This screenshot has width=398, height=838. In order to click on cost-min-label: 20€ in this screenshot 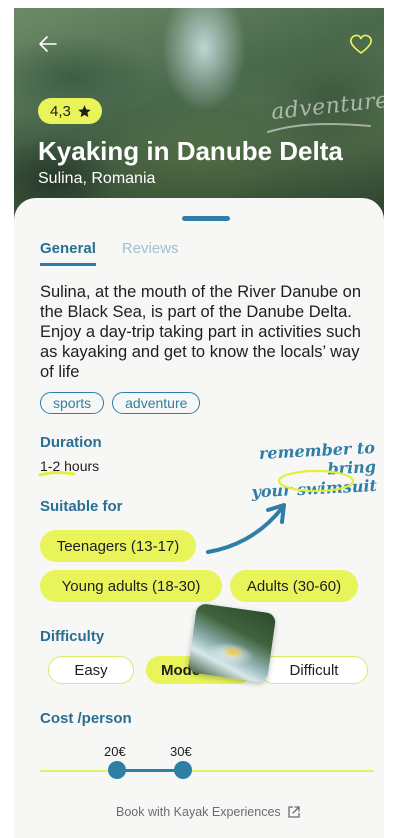, I will do `click(115, 751)`.